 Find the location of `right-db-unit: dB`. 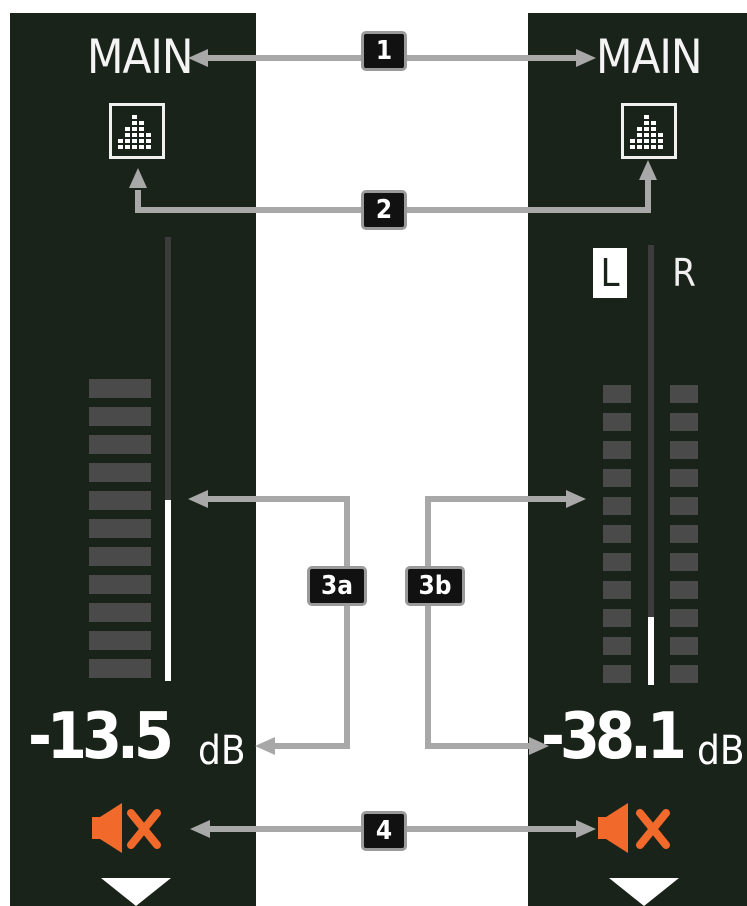

right-db-unit: dB is located at coordinates (721, 751).